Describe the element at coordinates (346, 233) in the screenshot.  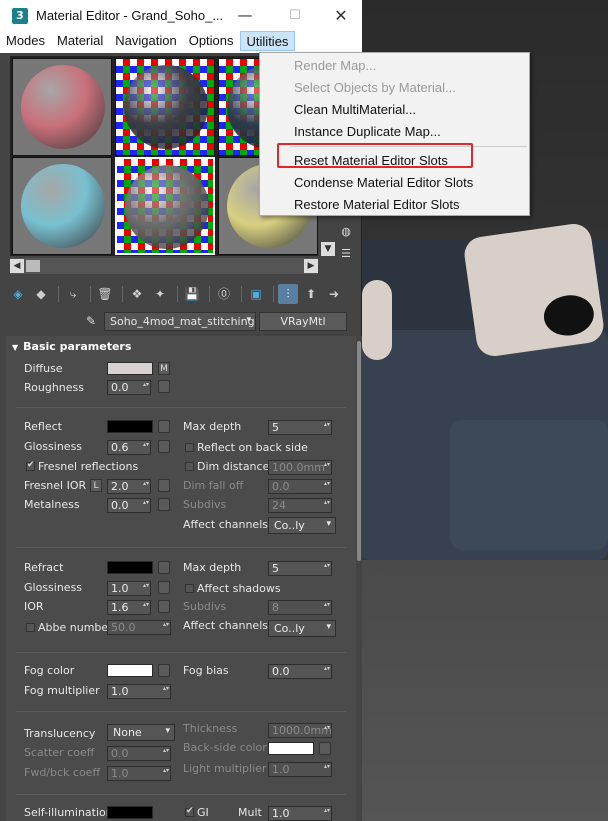
I see `backlight-icon: ◍` at that location.